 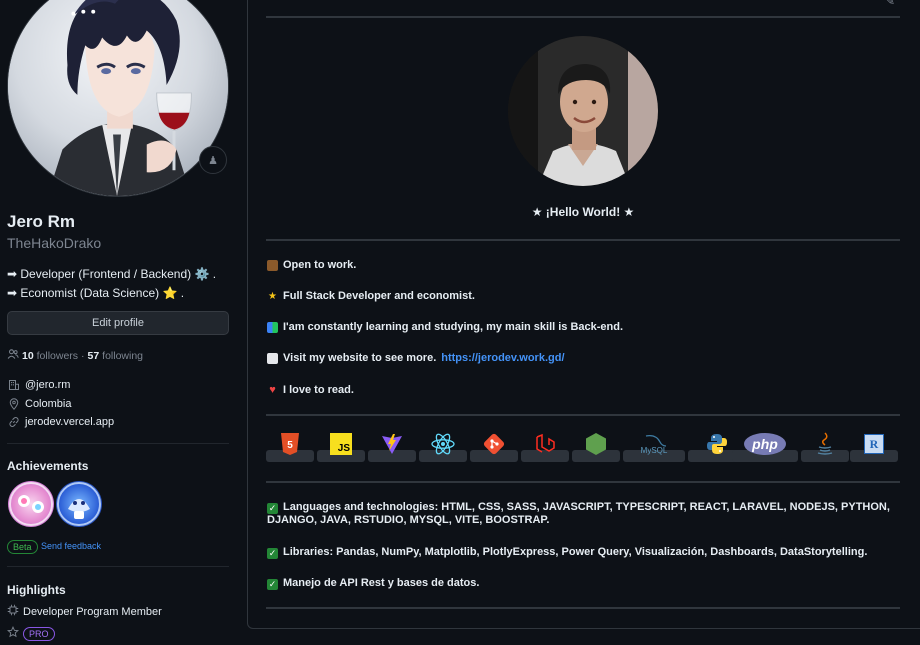 I want to click on edit-profile-button: Edit profile, so click(x=118, y=323).